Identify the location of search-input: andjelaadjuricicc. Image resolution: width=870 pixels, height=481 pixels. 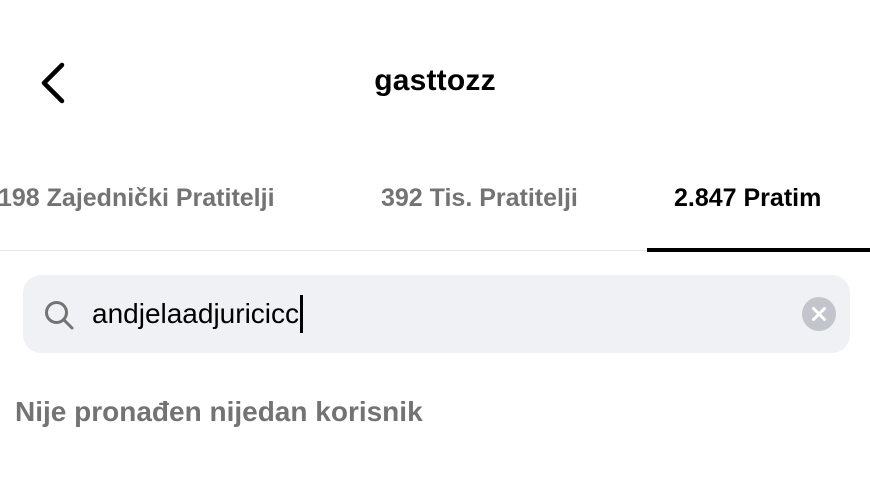
(198, 314).